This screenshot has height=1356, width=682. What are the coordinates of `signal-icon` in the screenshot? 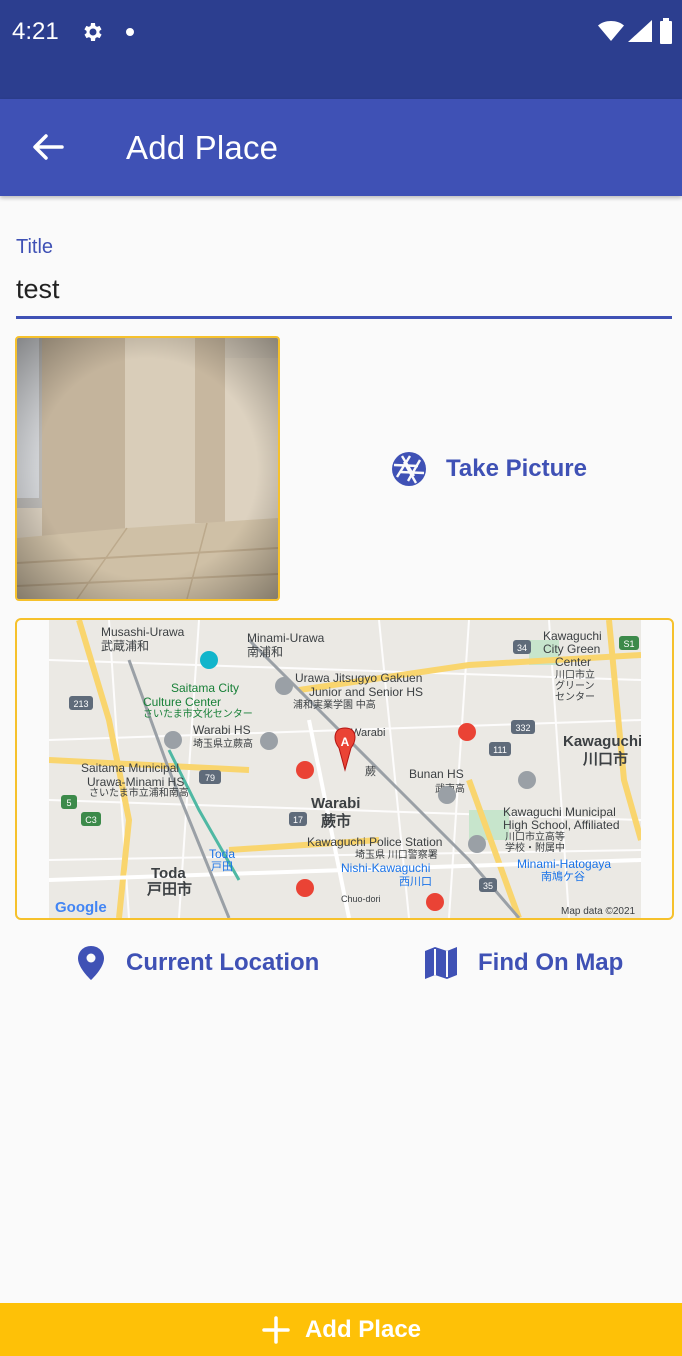 It's located at (640, 31).